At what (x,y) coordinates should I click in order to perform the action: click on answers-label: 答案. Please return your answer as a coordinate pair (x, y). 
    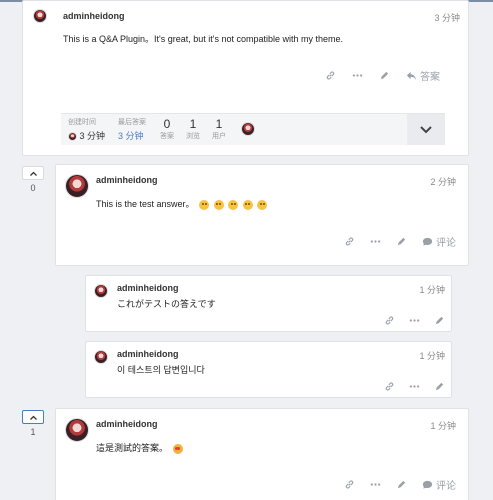
    Looking at the image, I should click on (167, 136).